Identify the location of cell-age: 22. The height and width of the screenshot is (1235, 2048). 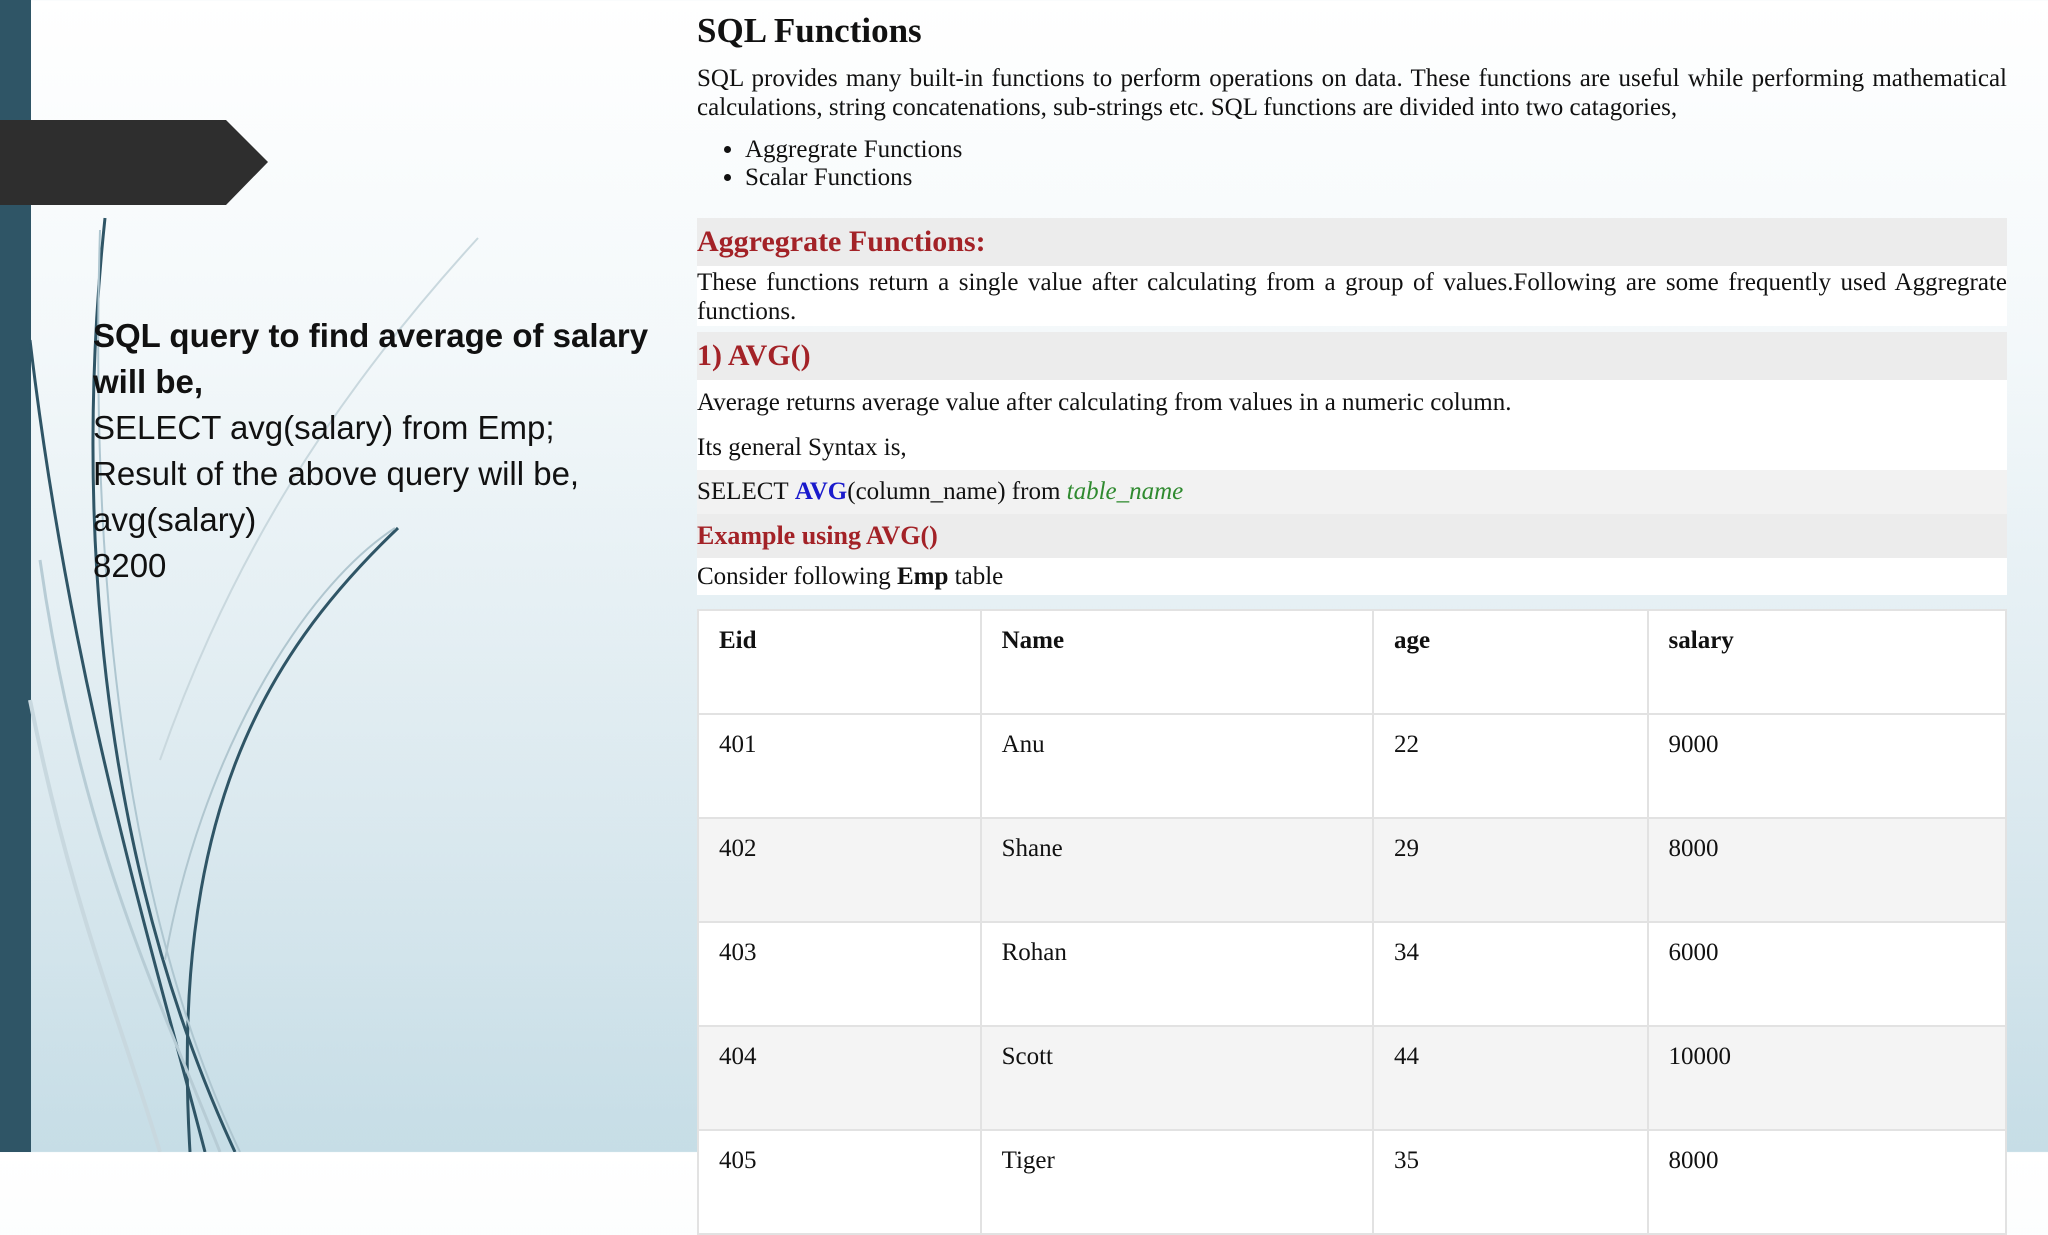
(1510, 766).